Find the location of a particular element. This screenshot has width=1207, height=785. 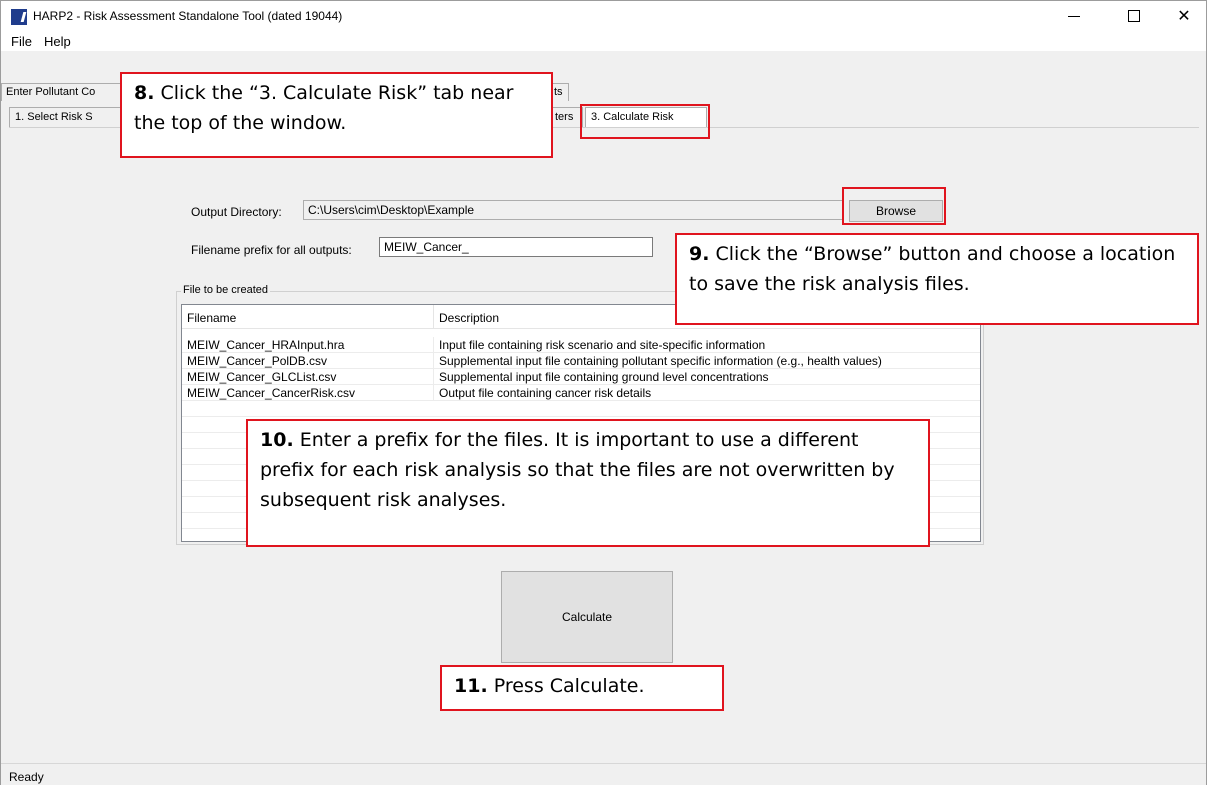

output-directory-label: Output Directory: is located at coordinates (236, 212).